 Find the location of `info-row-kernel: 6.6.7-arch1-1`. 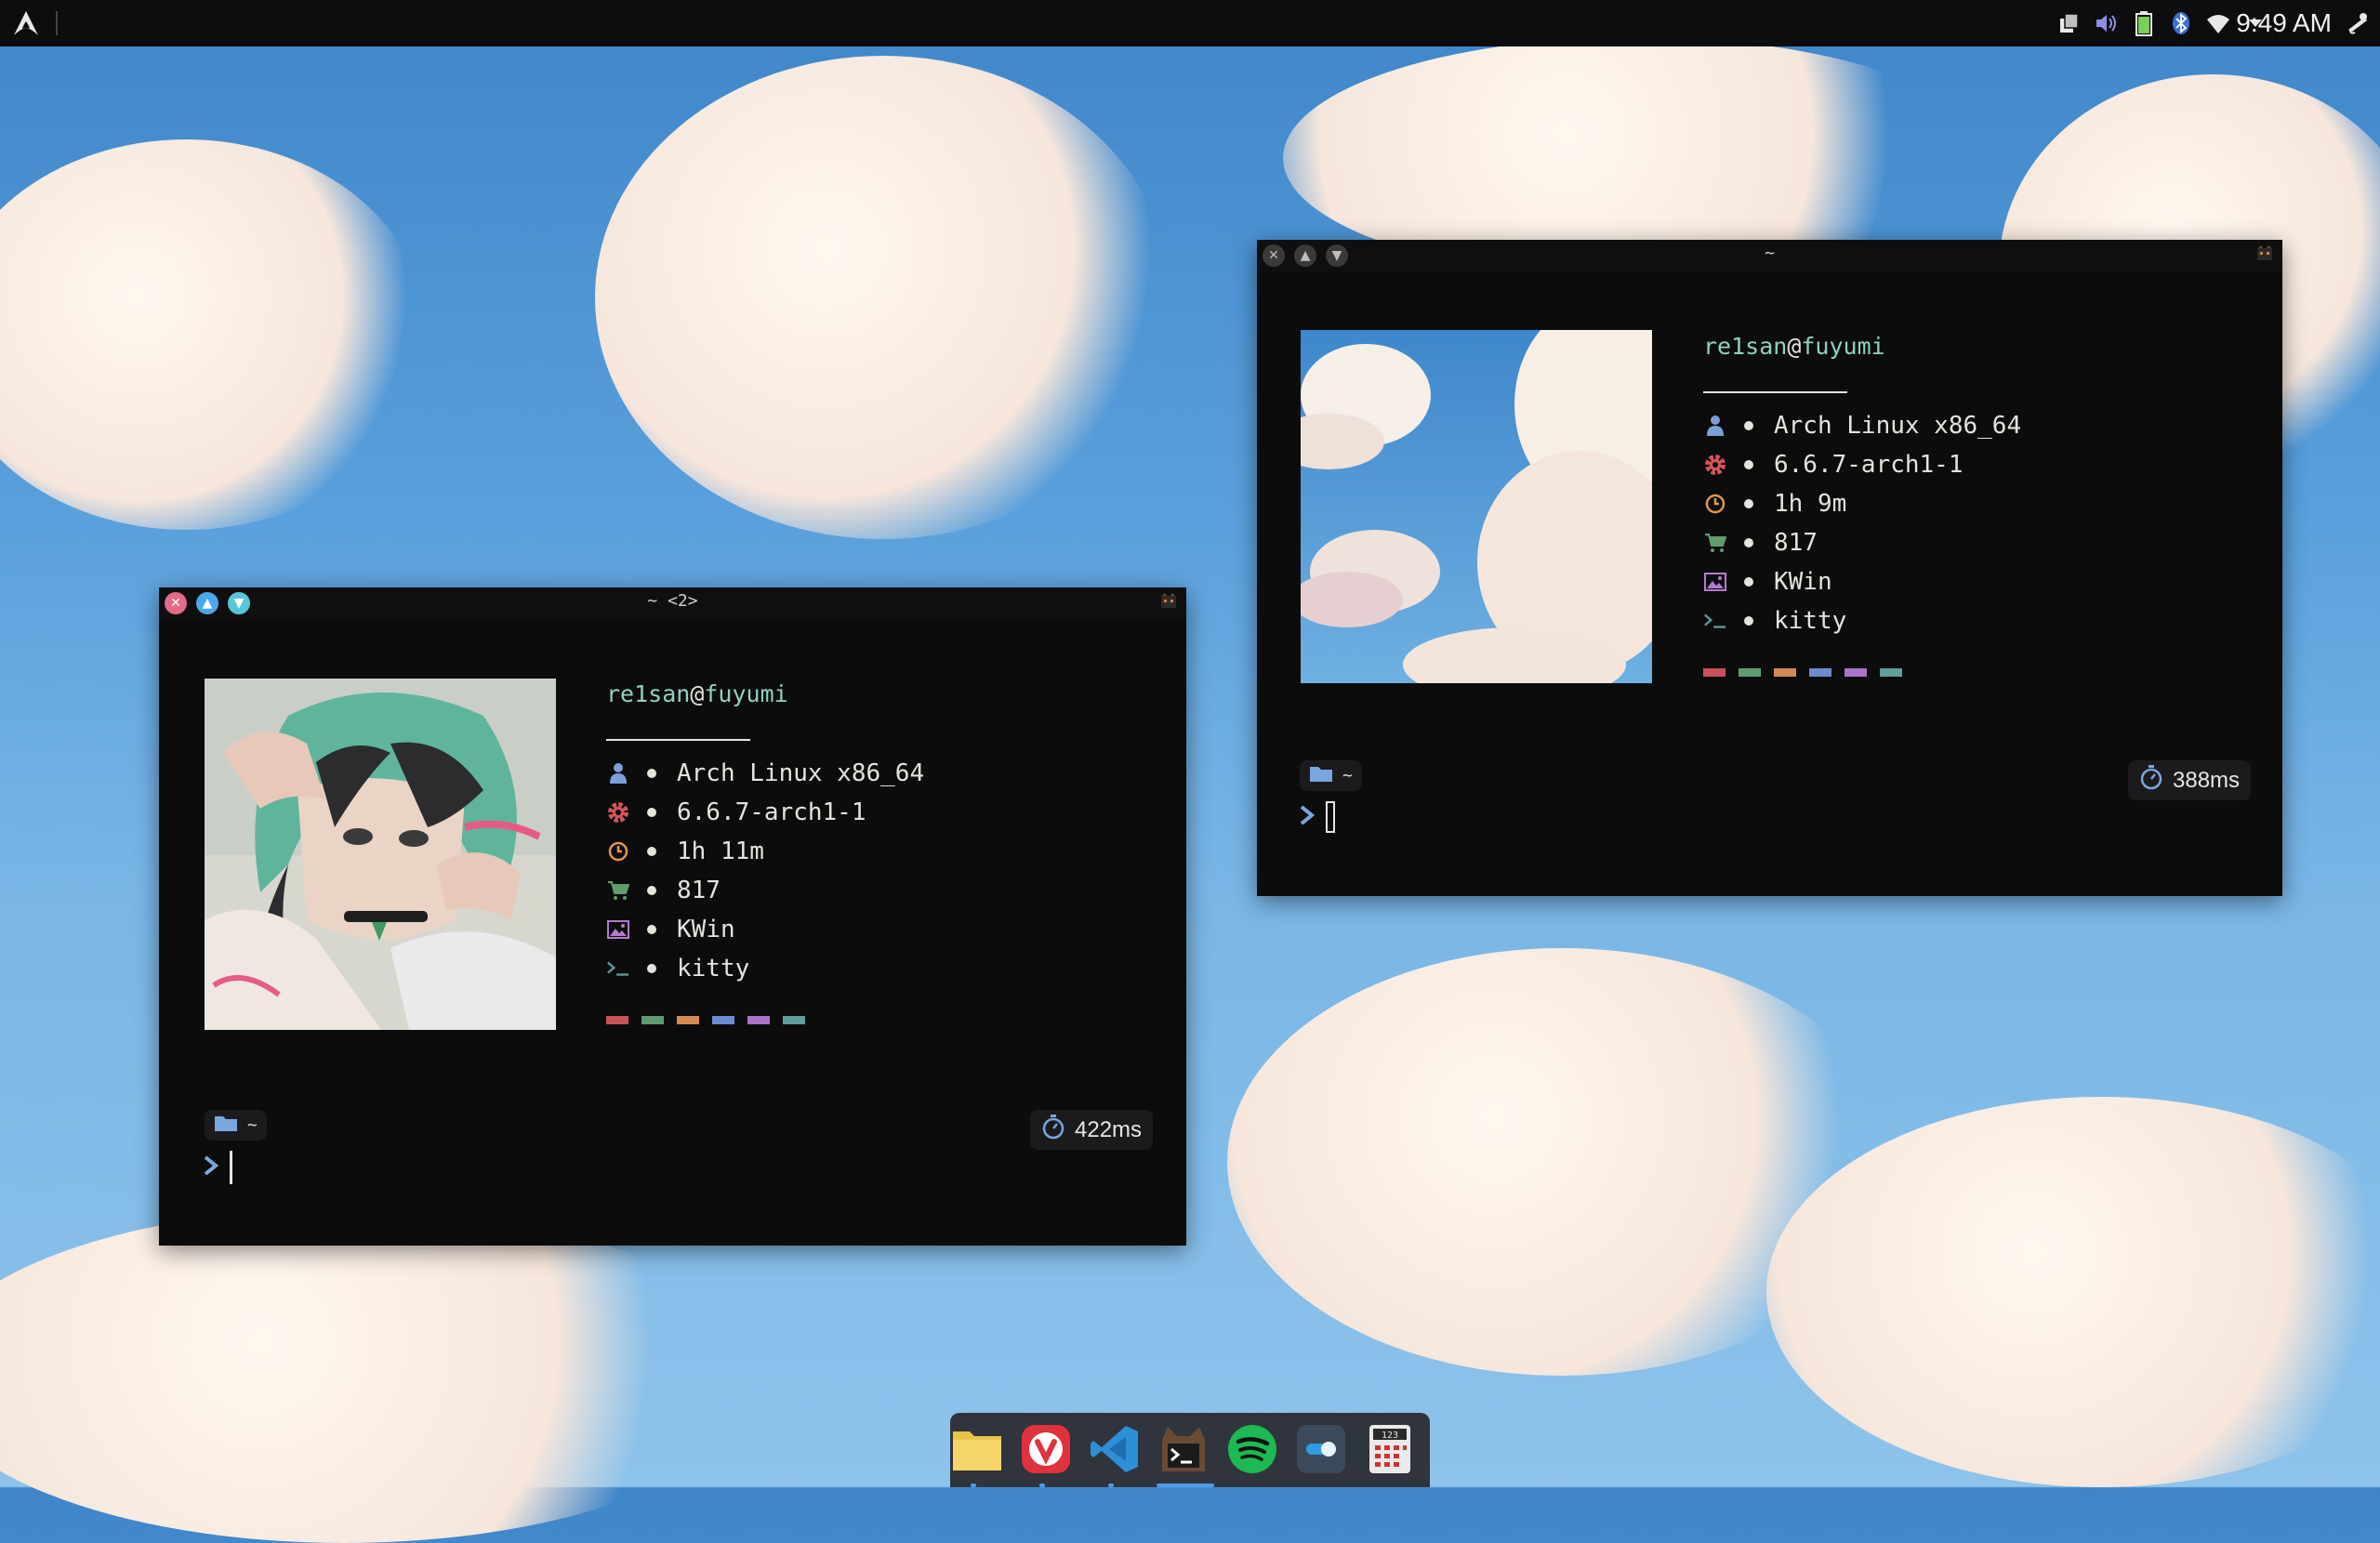

info-row-kernel: 6.6.7-arch1-1 is located at coordinates (1862, 464).